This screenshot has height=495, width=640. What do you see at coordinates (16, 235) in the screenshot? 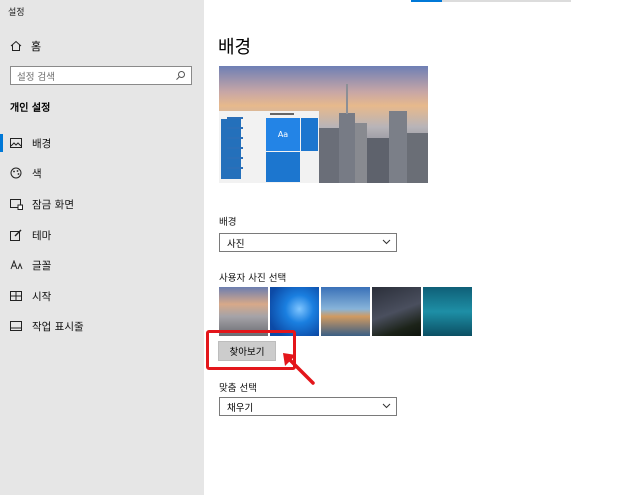
I see `brush-icon` at bounding box center [16, 235].